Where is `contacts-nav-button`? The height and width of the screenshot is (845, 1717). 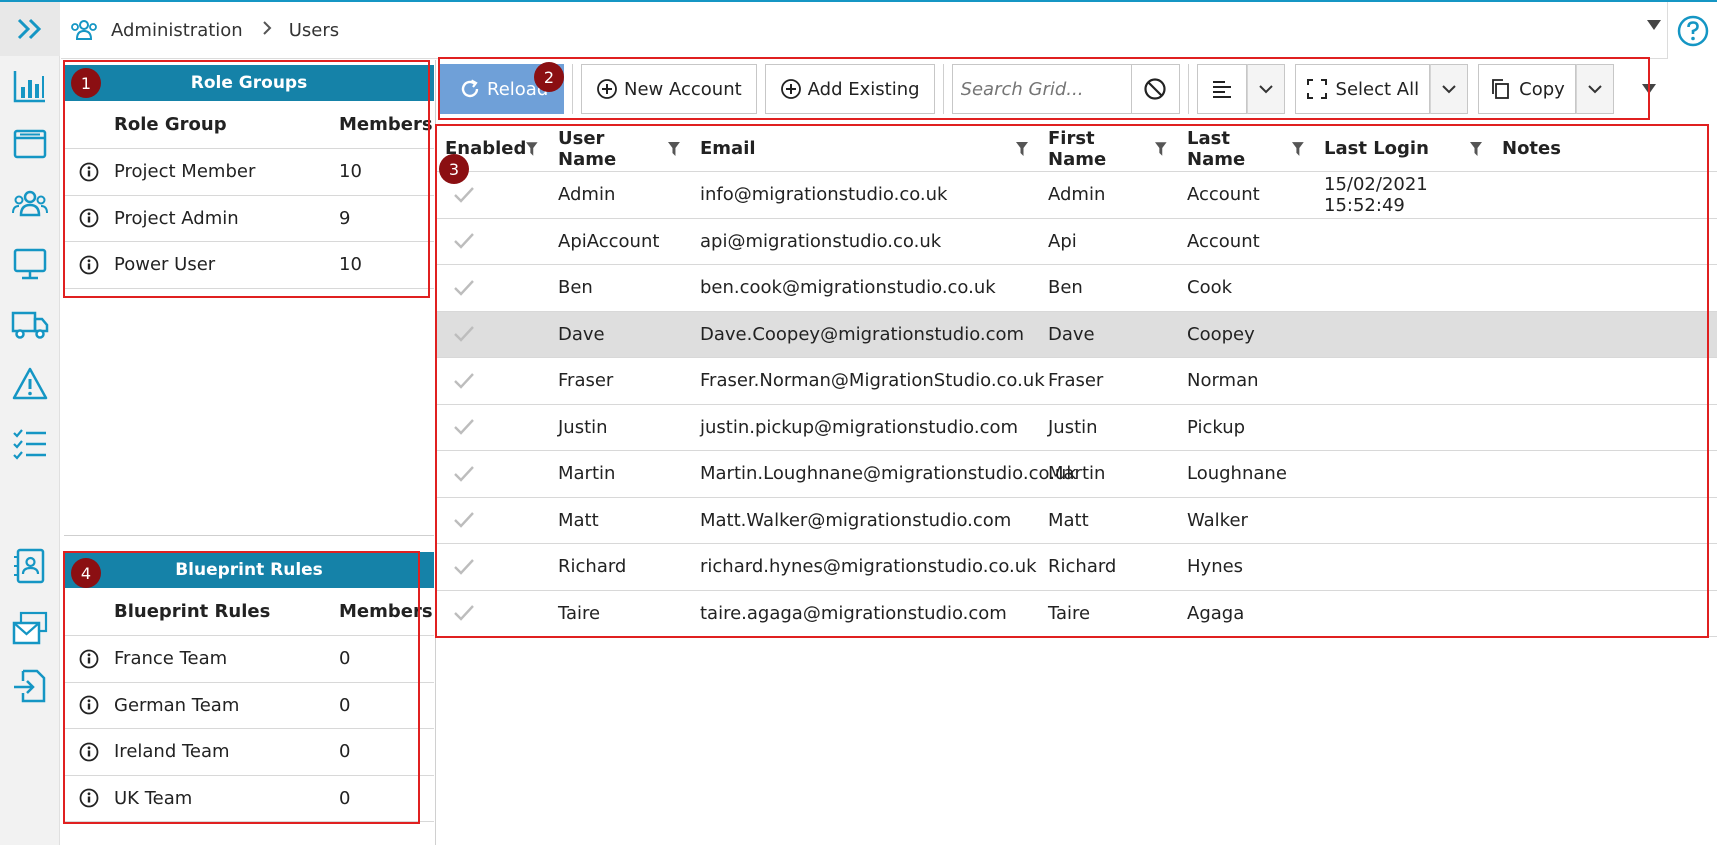 contacts-nav-button is located at coordinates (30, 566).